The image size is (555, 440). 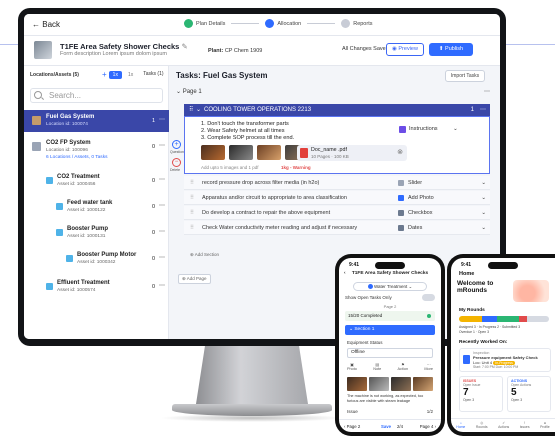 I want to click on nav-profile: ● Profile, so click(x=545, y=426).